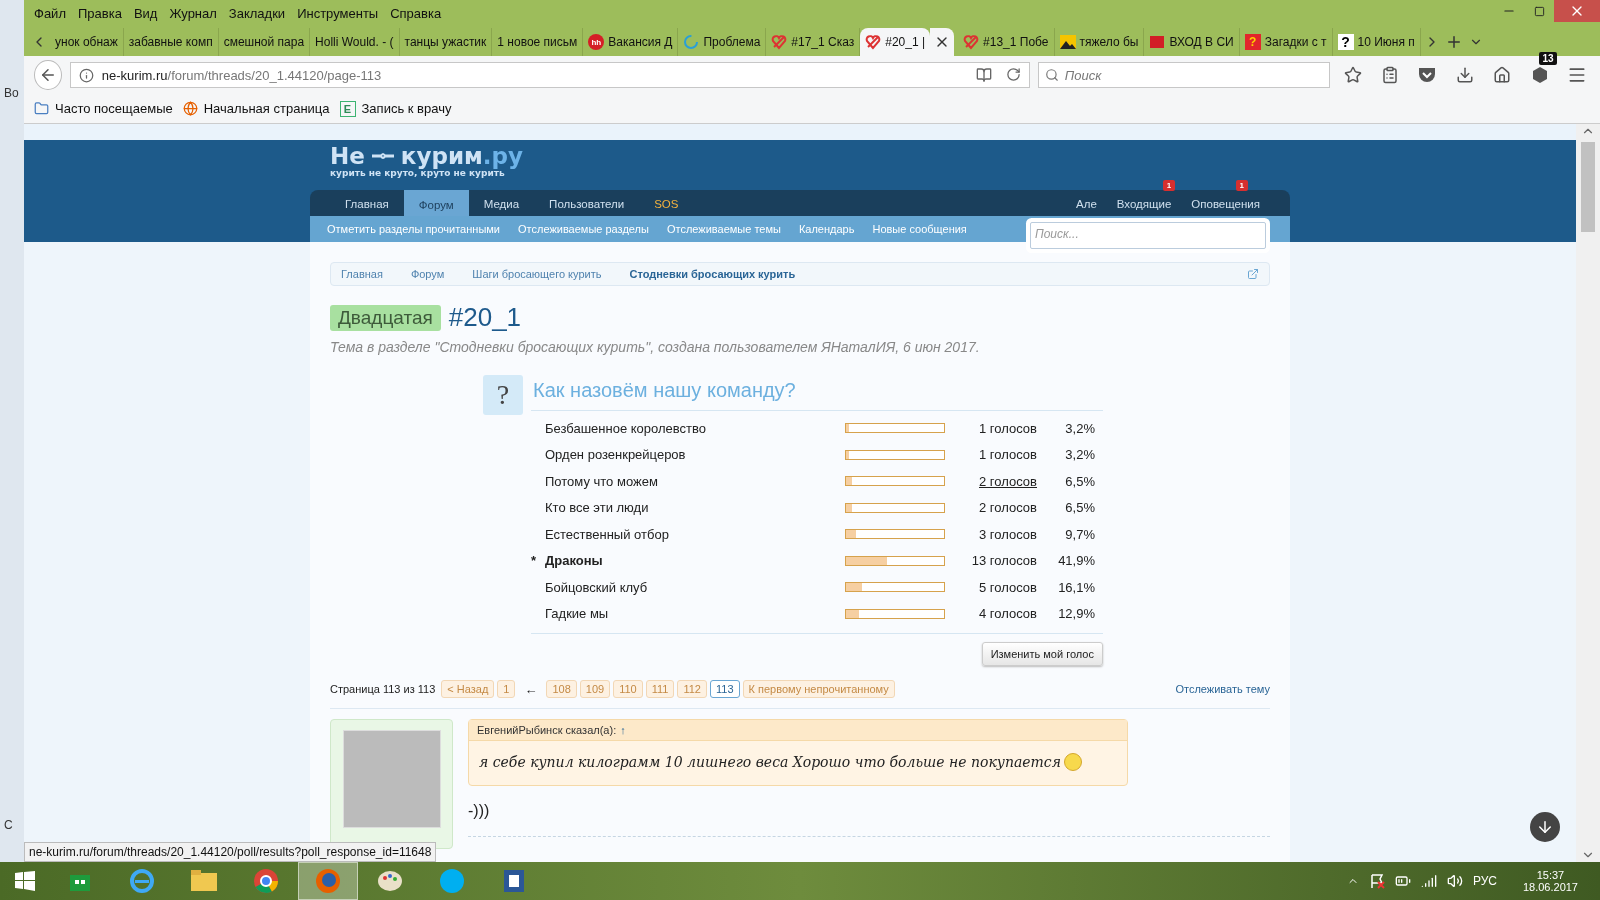 The height and width of the screenshot is (900, 1600). What do you see at coordinates (1076, 561) in the screenshot?
I see `vote-percent: 41,9%` at bounding box center [1076, 561].